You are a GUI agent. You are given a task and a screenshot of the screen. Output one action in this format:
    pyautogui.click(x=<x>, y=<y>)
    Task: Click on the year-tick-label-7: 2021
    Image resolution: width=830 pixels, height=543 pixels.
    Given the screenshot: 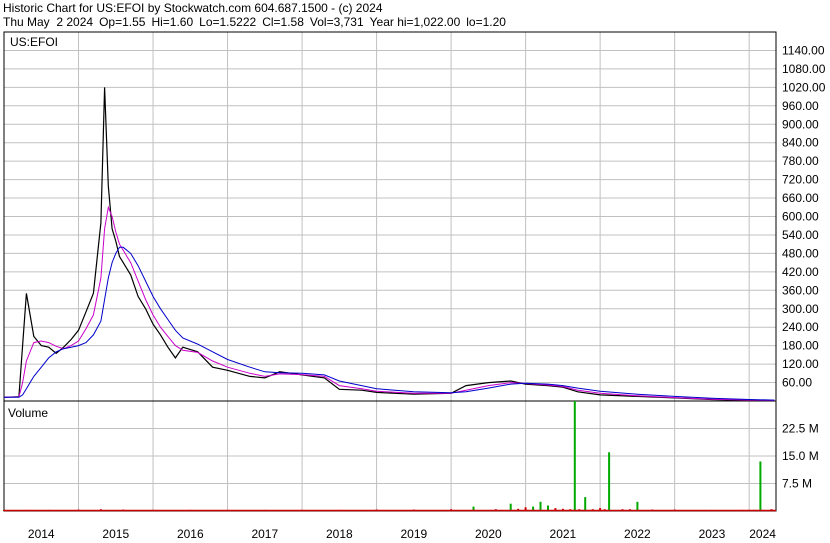 What is the action you would take?
    pyautogui.click(x=563, y=534)
    